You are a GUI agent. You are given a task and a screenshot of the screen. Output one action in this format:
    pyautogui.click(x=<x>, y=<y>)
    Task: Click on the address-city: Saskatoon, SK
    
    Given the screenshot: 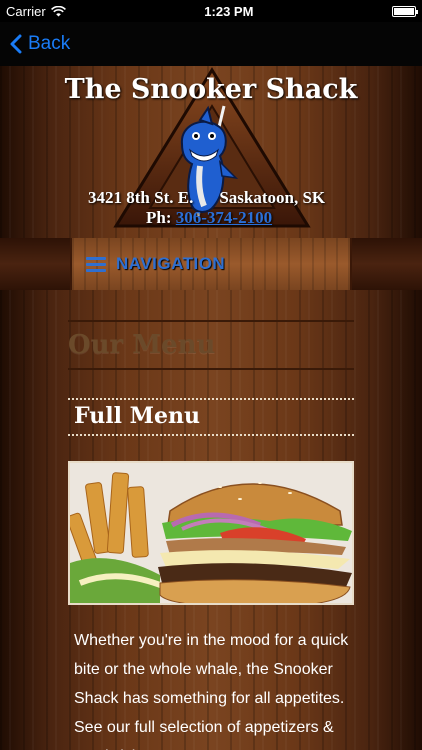 What is the action you would take?
    pyautogui.click(x=272, y=197)
    